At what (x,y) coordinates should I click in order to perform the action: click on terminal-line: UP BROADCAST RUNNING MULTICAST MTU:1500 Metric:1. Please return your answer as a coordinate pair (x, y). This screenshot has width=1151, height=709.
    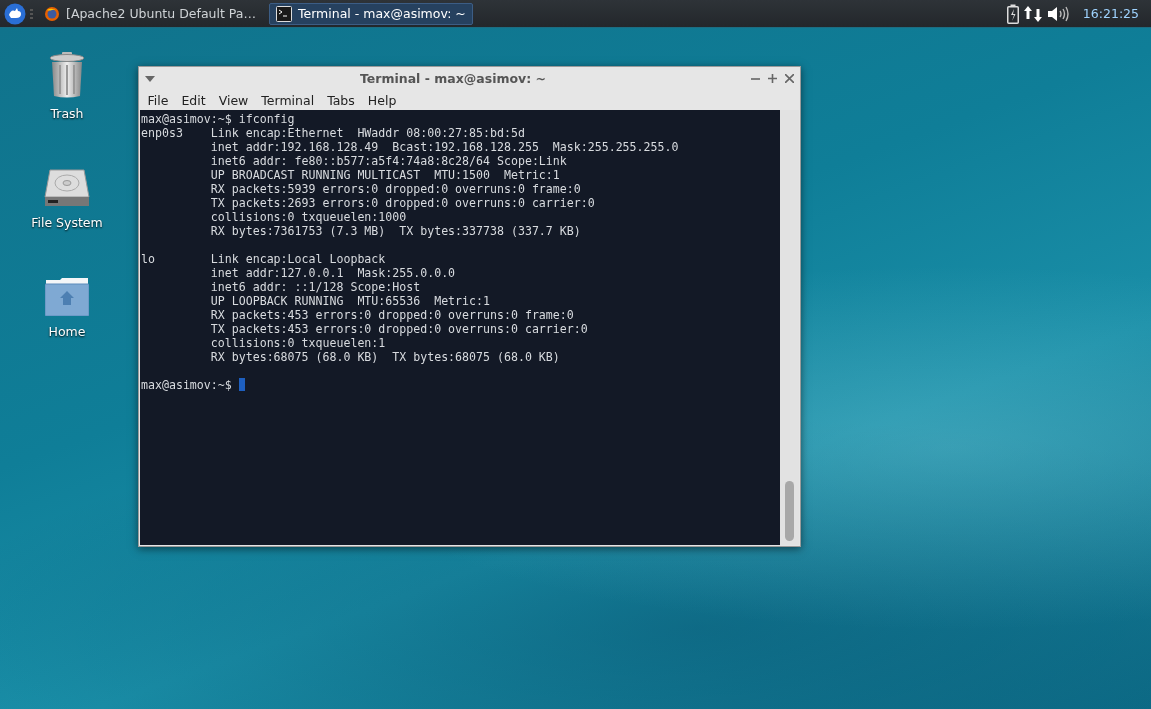
    Looking at the image, I should click on (384, 175).